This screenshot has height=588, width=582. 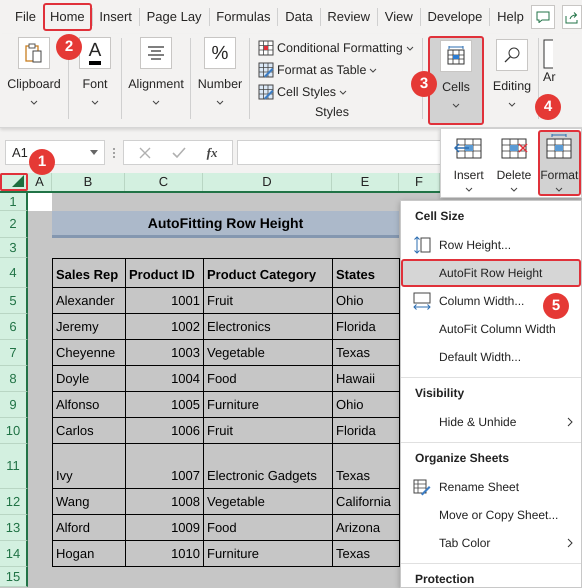 I want to click on percent-icon: %, so click(x=220, y=53).